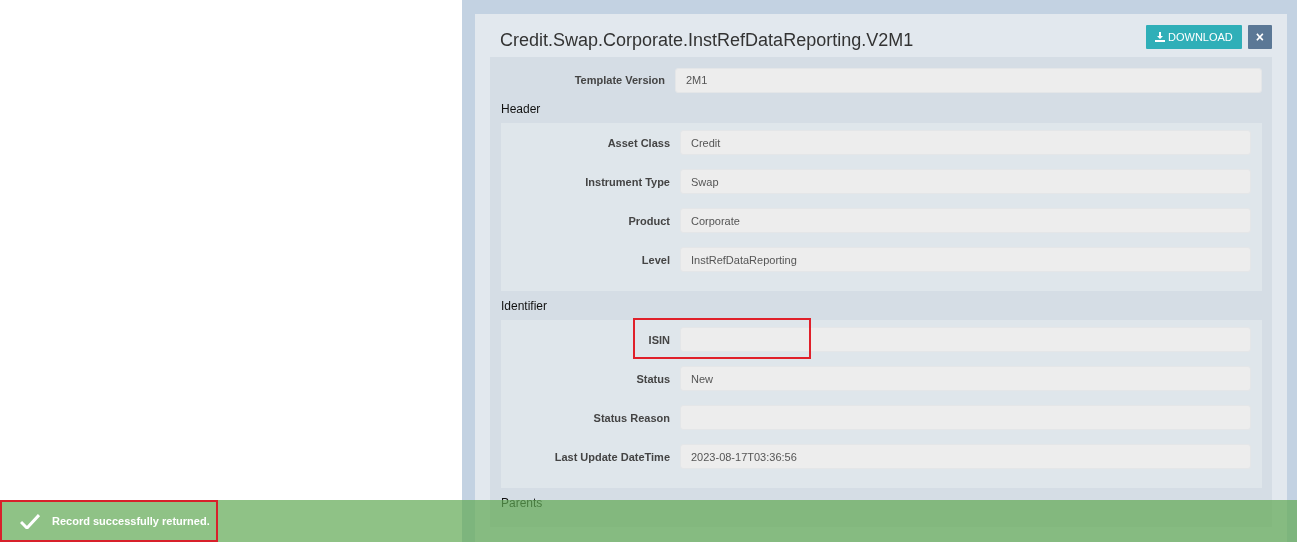  Describe the element at coordinates (965, 456) in the screenshot. I see `input-field: 2023-08-17T03:36:56` at that location.